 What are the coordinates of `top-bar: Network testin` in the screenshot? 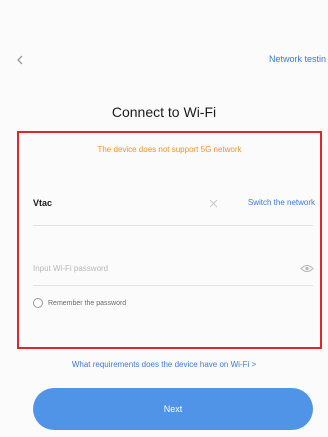 It's located at (164, 60).